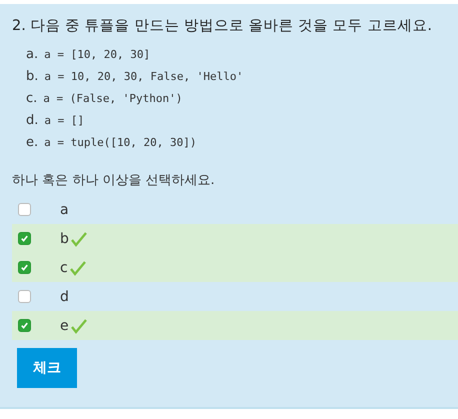 This screenshot has width=458, height=419. What do you see at coordinates (32, 142) in the screenshot?
I see `choice-letter: e.` at bounding box center [32, 142].